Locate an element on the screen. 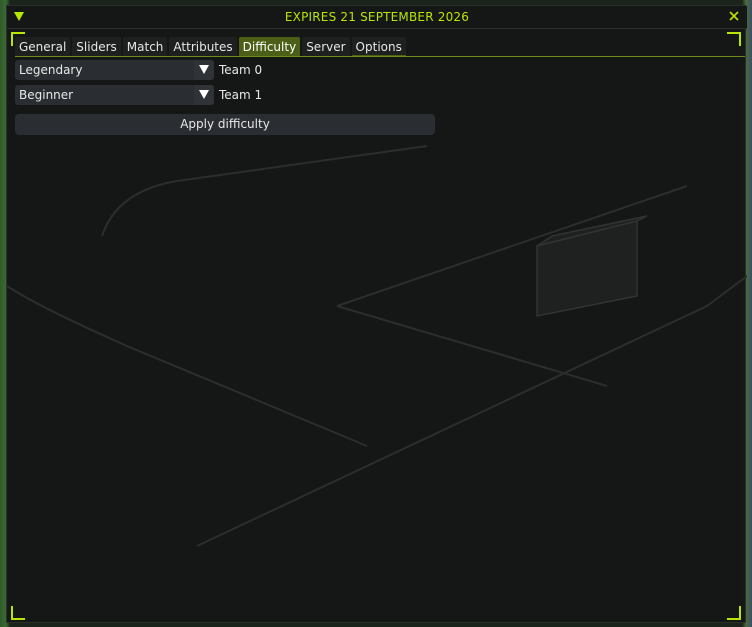 The width and height of the screenshot is (752, 627). corner-bracket-top-right is located at coordinates (734, 39).